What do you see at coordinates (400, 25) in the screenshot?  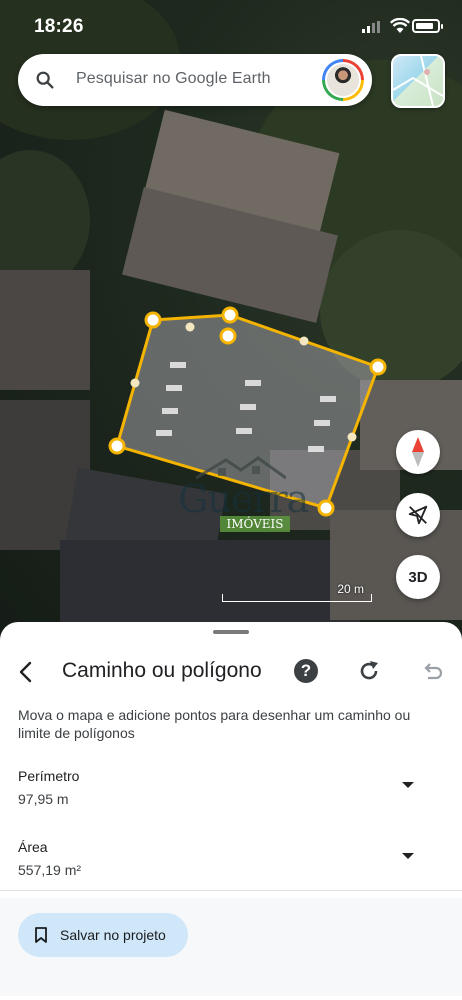 I see `wifi-icon` at bounding box center [400, 25].